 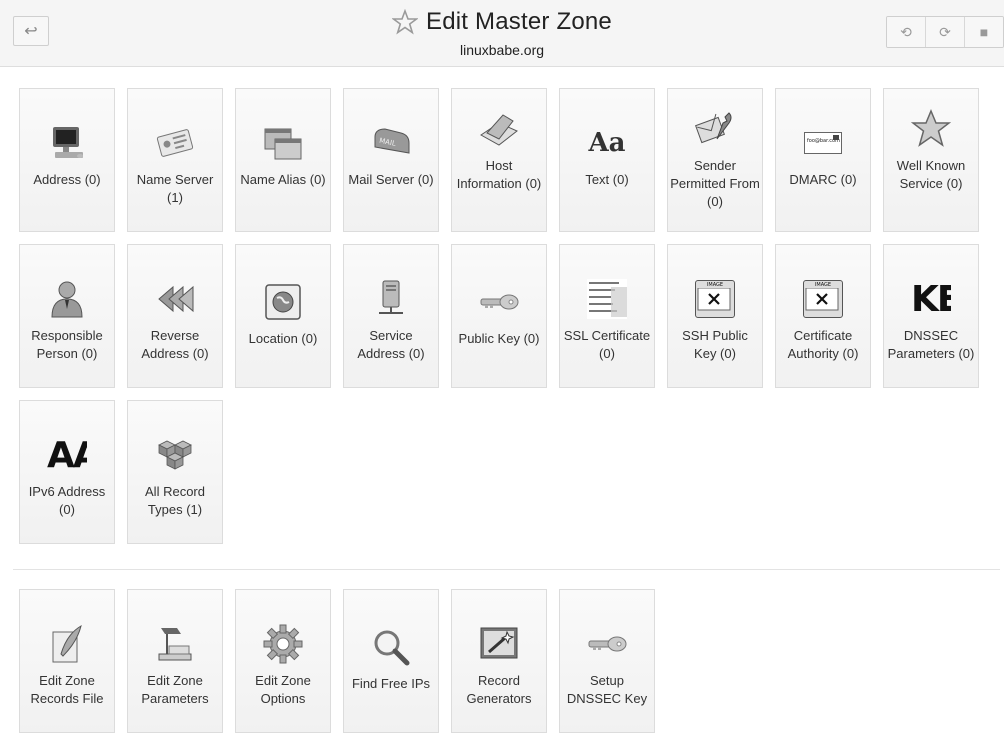 I want to click on action-record-generators: Record Generators, so click(x=499, y=661).